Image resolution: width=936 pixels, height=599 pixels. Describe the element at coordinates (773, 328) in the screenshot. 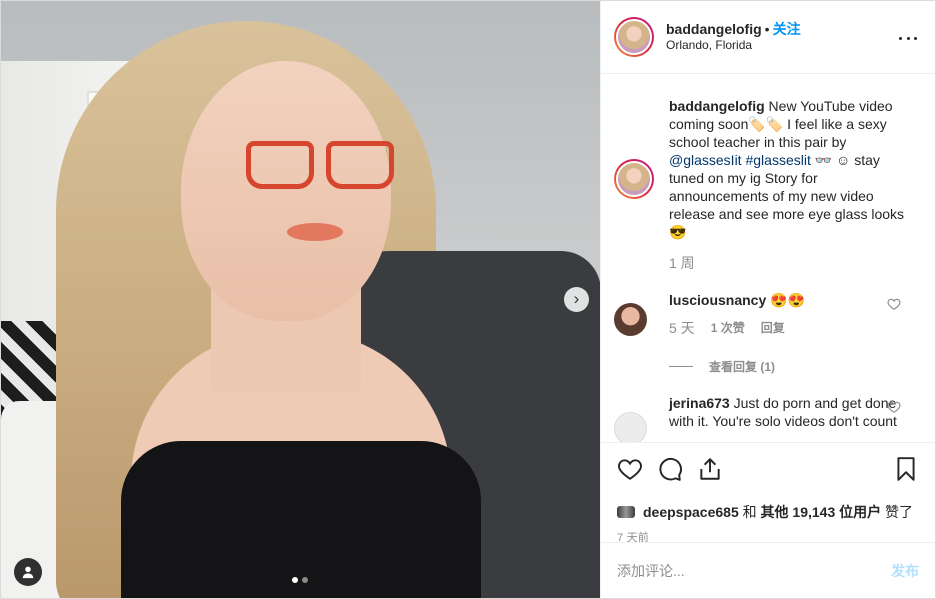

I see `reply-button: 回复` at that location.